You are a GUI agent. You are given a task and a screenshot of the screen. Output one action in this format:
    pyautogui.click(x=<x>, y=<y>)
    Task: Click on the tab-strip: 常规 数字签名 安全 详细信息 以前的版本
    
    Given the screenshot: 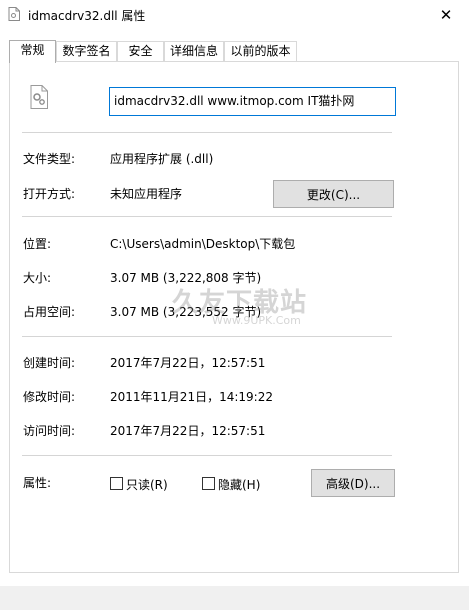 What is the action you would take?
    pyautogui.click(x=234, y=51)
    